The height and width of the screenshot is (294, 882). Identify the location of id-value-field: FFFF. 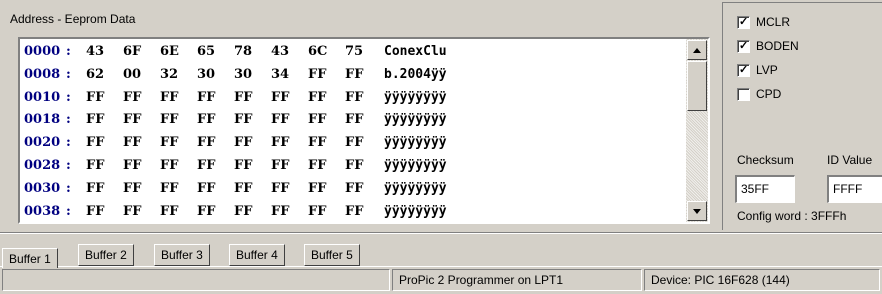
(854, 189).